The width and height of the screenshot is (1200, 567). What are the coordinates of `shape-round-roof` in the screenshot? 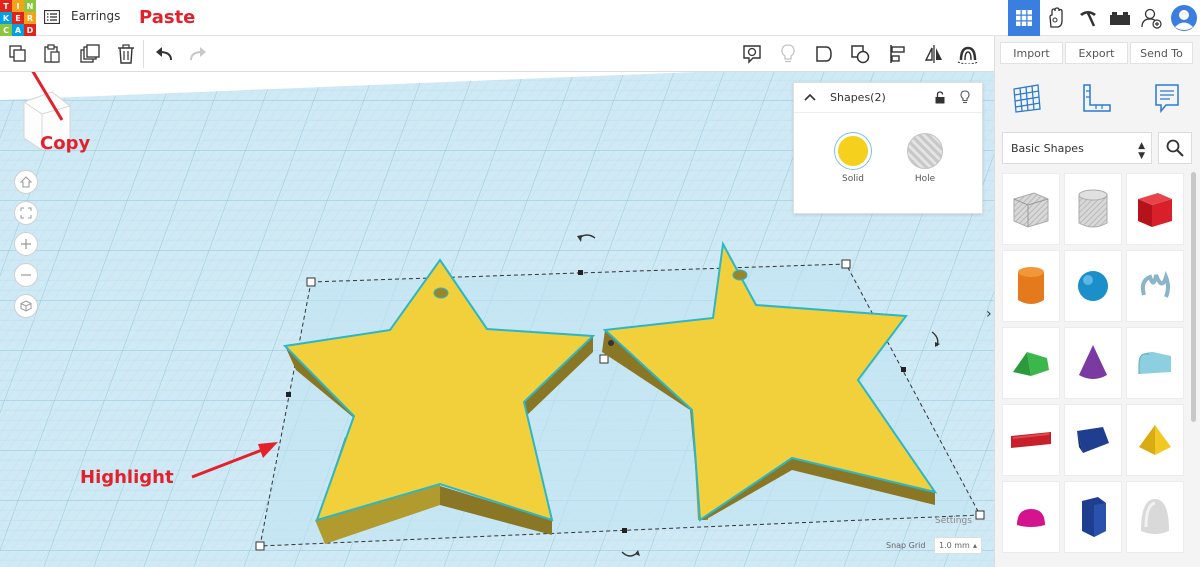 It's located at (1155, 363).